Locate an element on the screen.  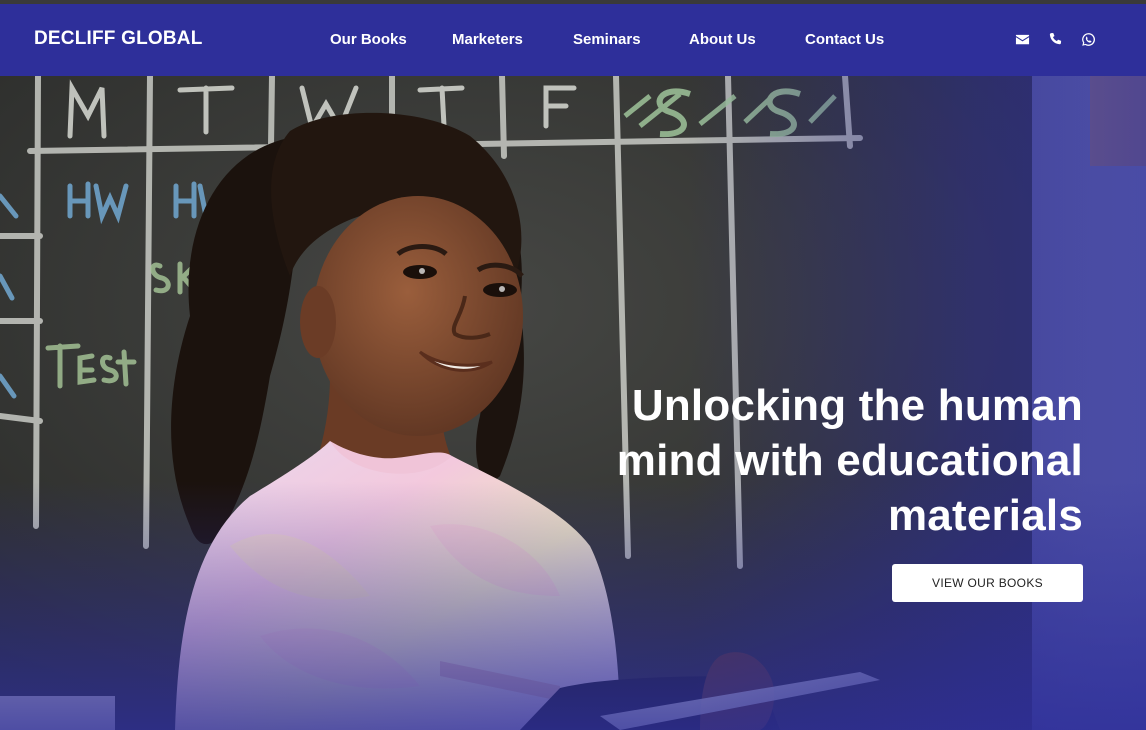
nav-contact-icons is located at coordinates (1063, 39).